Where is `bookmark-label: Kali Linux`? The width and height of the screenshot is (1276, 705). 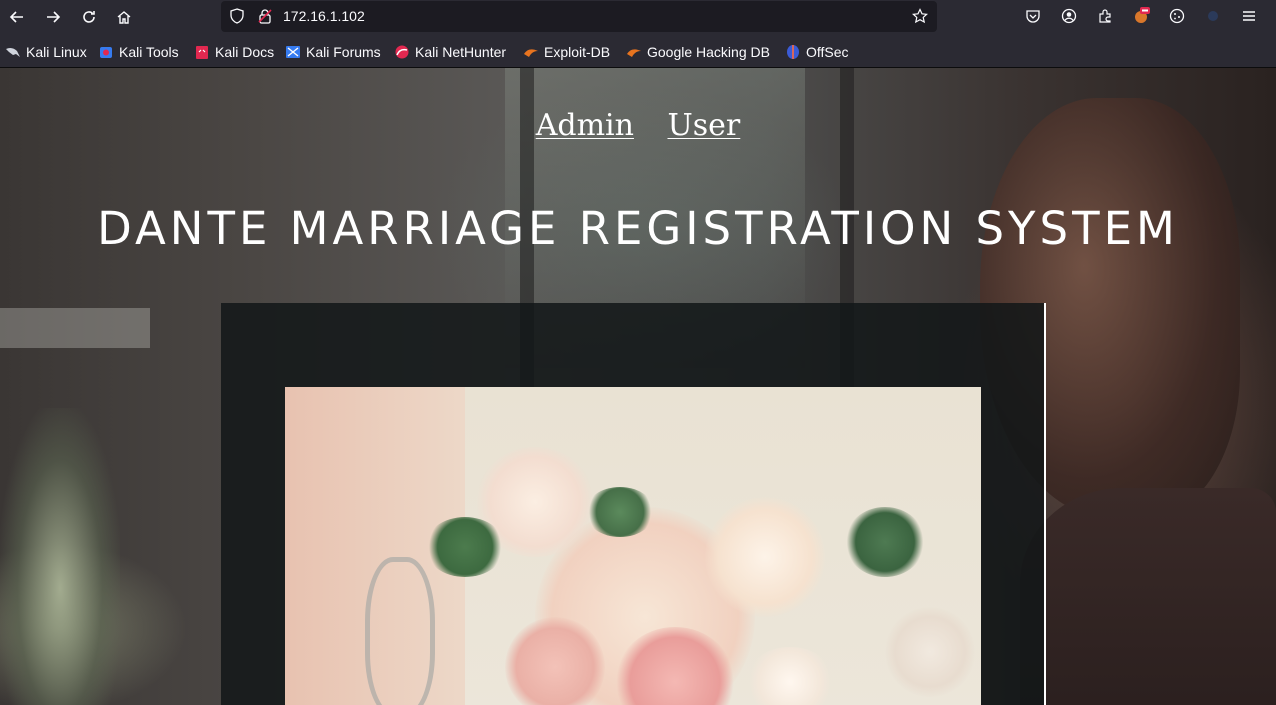
bookmark-label: Kali Linux is located at coordinates (56, 52).